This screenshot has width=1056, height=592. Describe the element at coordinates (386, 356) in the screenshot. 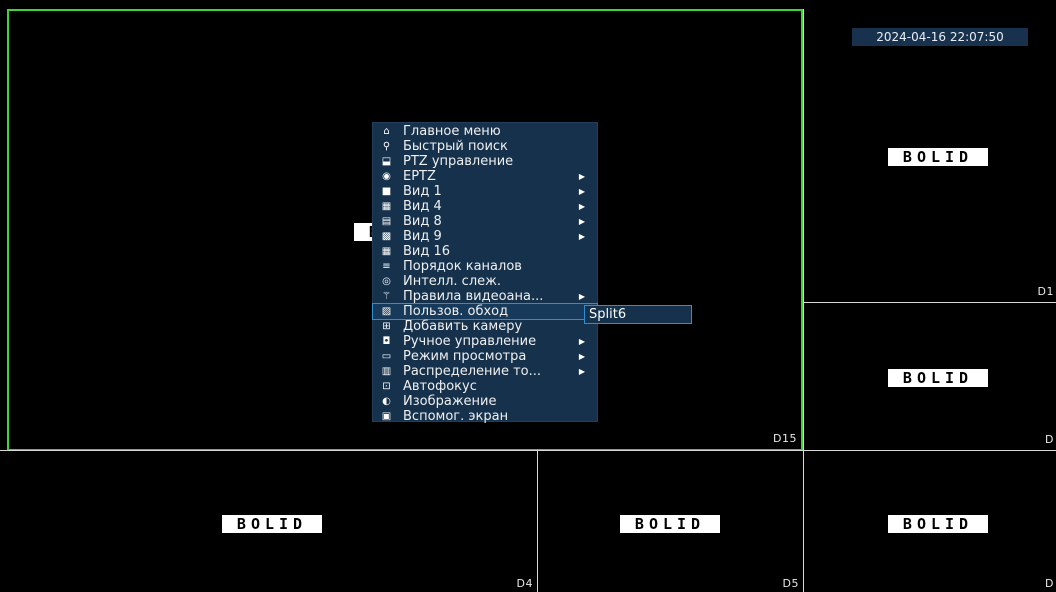

I see `view-mode-icon: ▭` at that location.